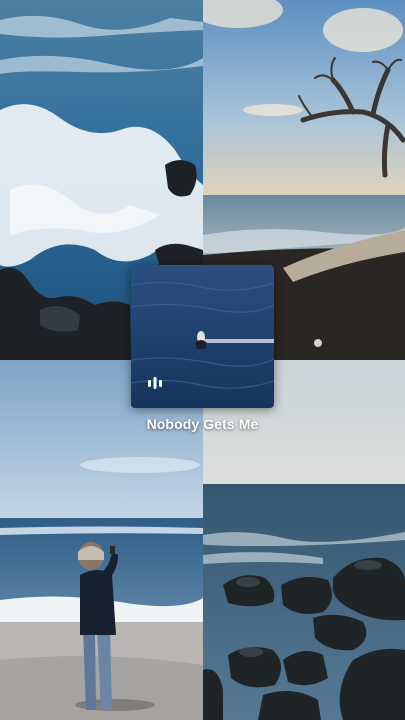 The height and width of the screenshot is (720, 405). Describe the element at coordinates (202, 424) in the screenshot. I see `song-title: Nobody Gets Me` at that location.